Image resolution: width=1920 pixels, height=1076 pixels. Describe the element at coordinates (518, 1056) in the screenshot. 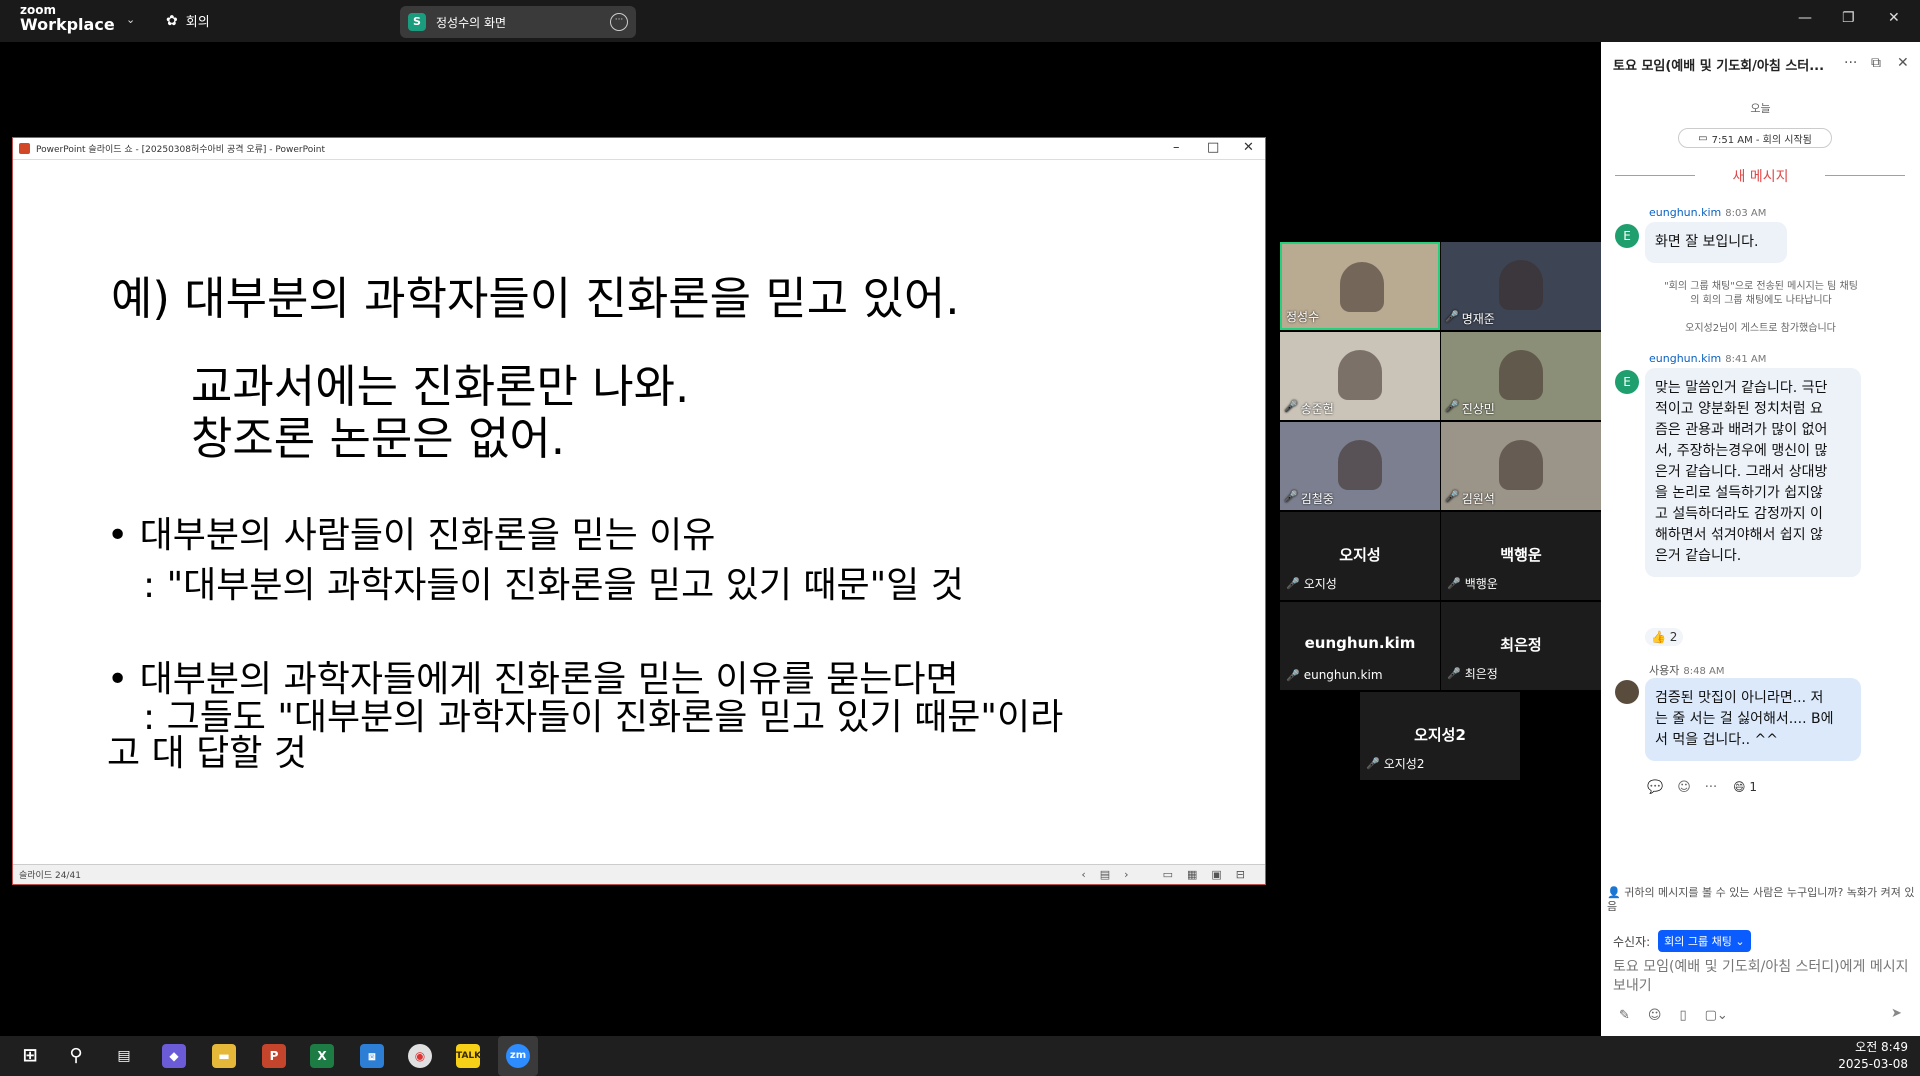

I see `zoom-taskbar-icon: zm` at that location.